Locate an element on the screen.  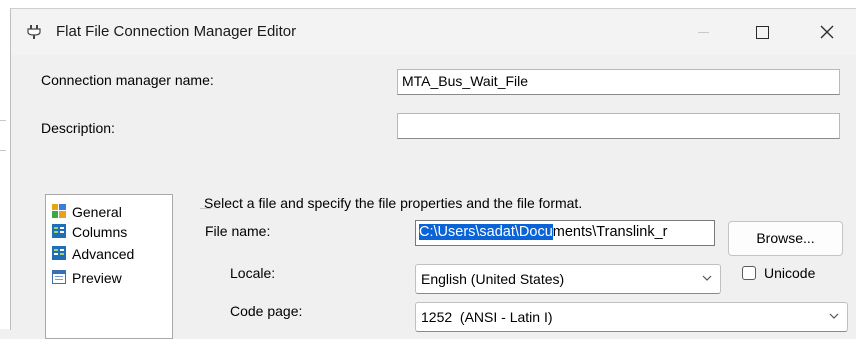
unicode-label: Unicode is located at coordinates (790, 273).